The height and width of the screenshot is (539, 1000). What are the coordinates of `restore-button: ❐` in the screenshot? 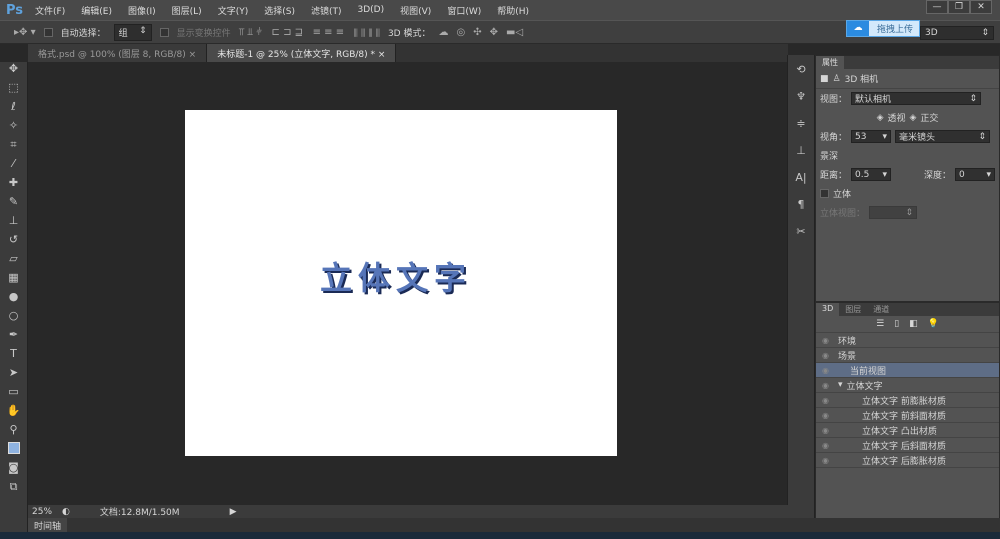 It's located at (959, 7).